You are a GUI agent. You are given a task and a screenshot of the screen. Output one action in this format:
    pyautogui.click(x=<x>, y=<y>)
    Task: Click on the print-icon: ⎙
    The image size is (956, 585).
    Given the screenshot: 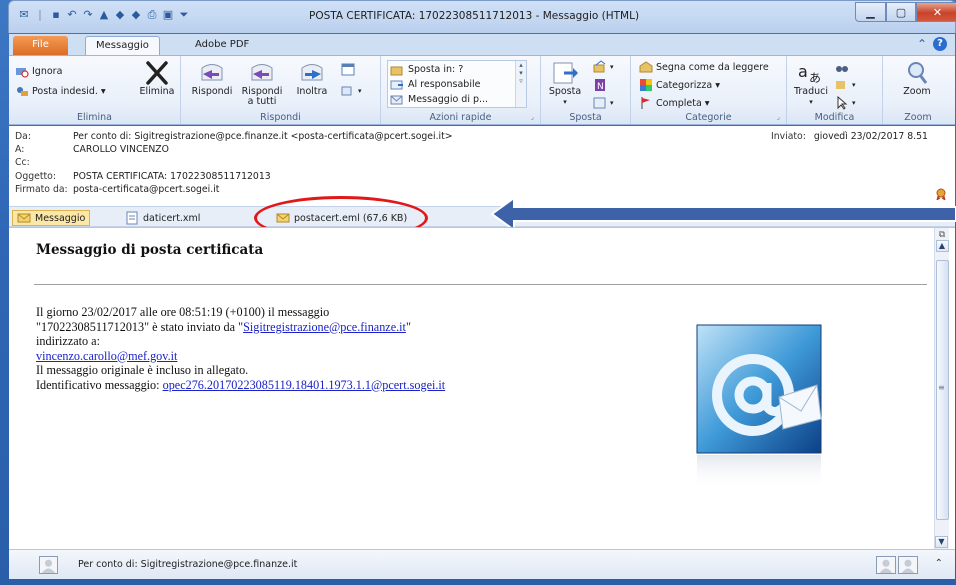 What is the action you would take?
    pyautogui.click(x=152, y=15)
    